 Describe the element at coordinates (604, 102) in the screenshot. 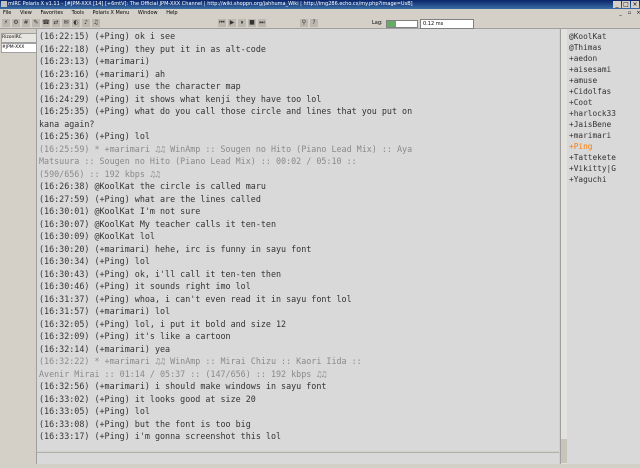

I see `nick-item: +Coot` at that location.